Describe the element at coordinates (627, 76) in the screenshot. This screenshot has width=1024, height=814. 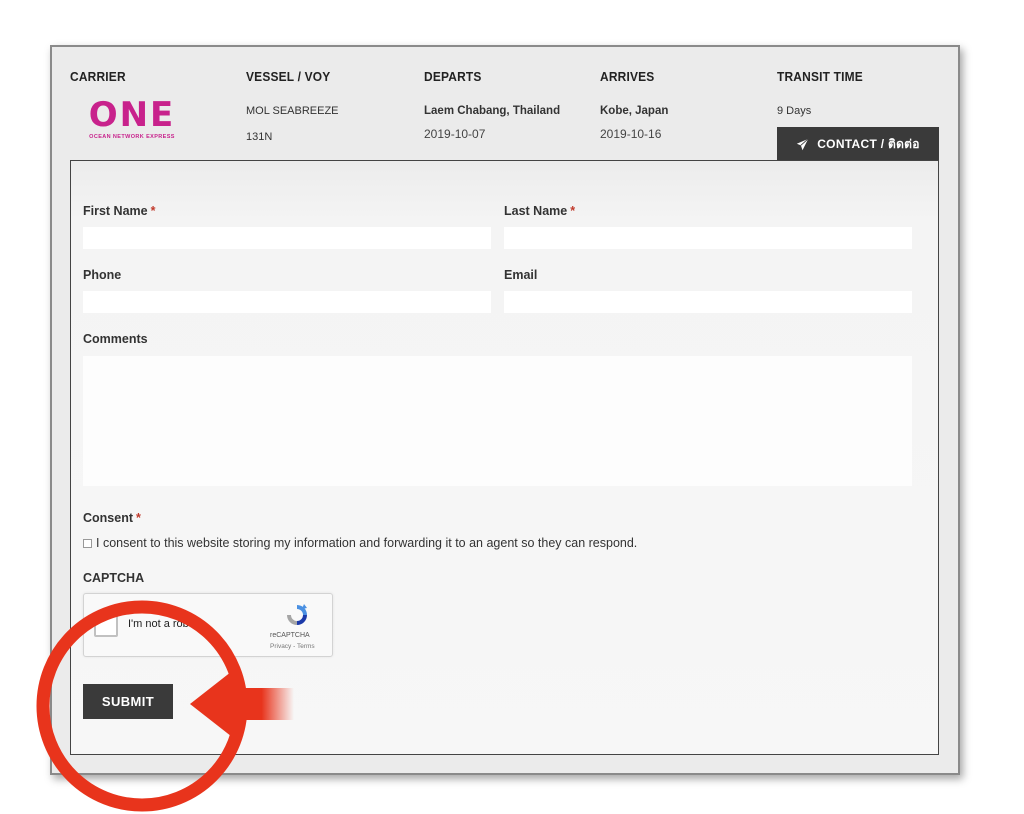
I see `arrives-label: ARRIVES` at that location.